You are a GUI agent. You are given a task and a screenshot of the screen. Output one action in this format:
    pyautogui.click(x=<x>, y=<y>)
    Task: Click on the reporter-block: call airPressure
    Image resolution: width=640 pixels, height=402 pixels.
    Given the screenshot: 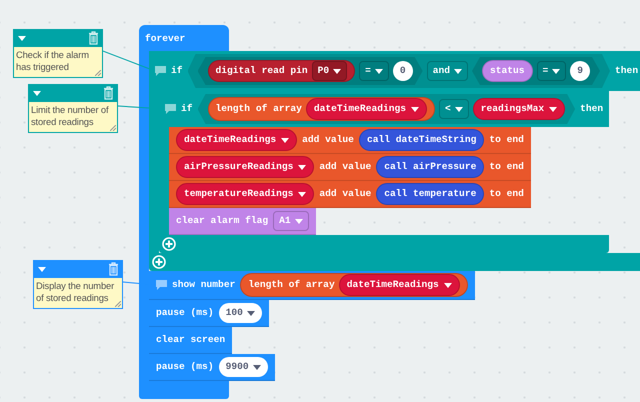 What is the action you would take?
    pyautogui.click(x=430, y=167)
    